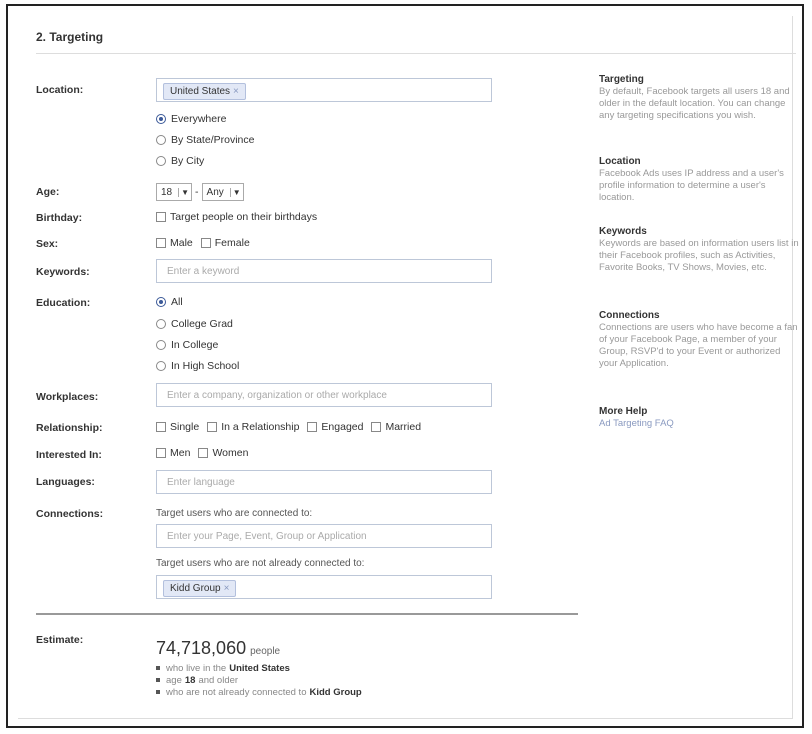 The height and width of the screenshot is (734, 812). I want to click on keywords-input: Enter a keyword, so click(324, 271).